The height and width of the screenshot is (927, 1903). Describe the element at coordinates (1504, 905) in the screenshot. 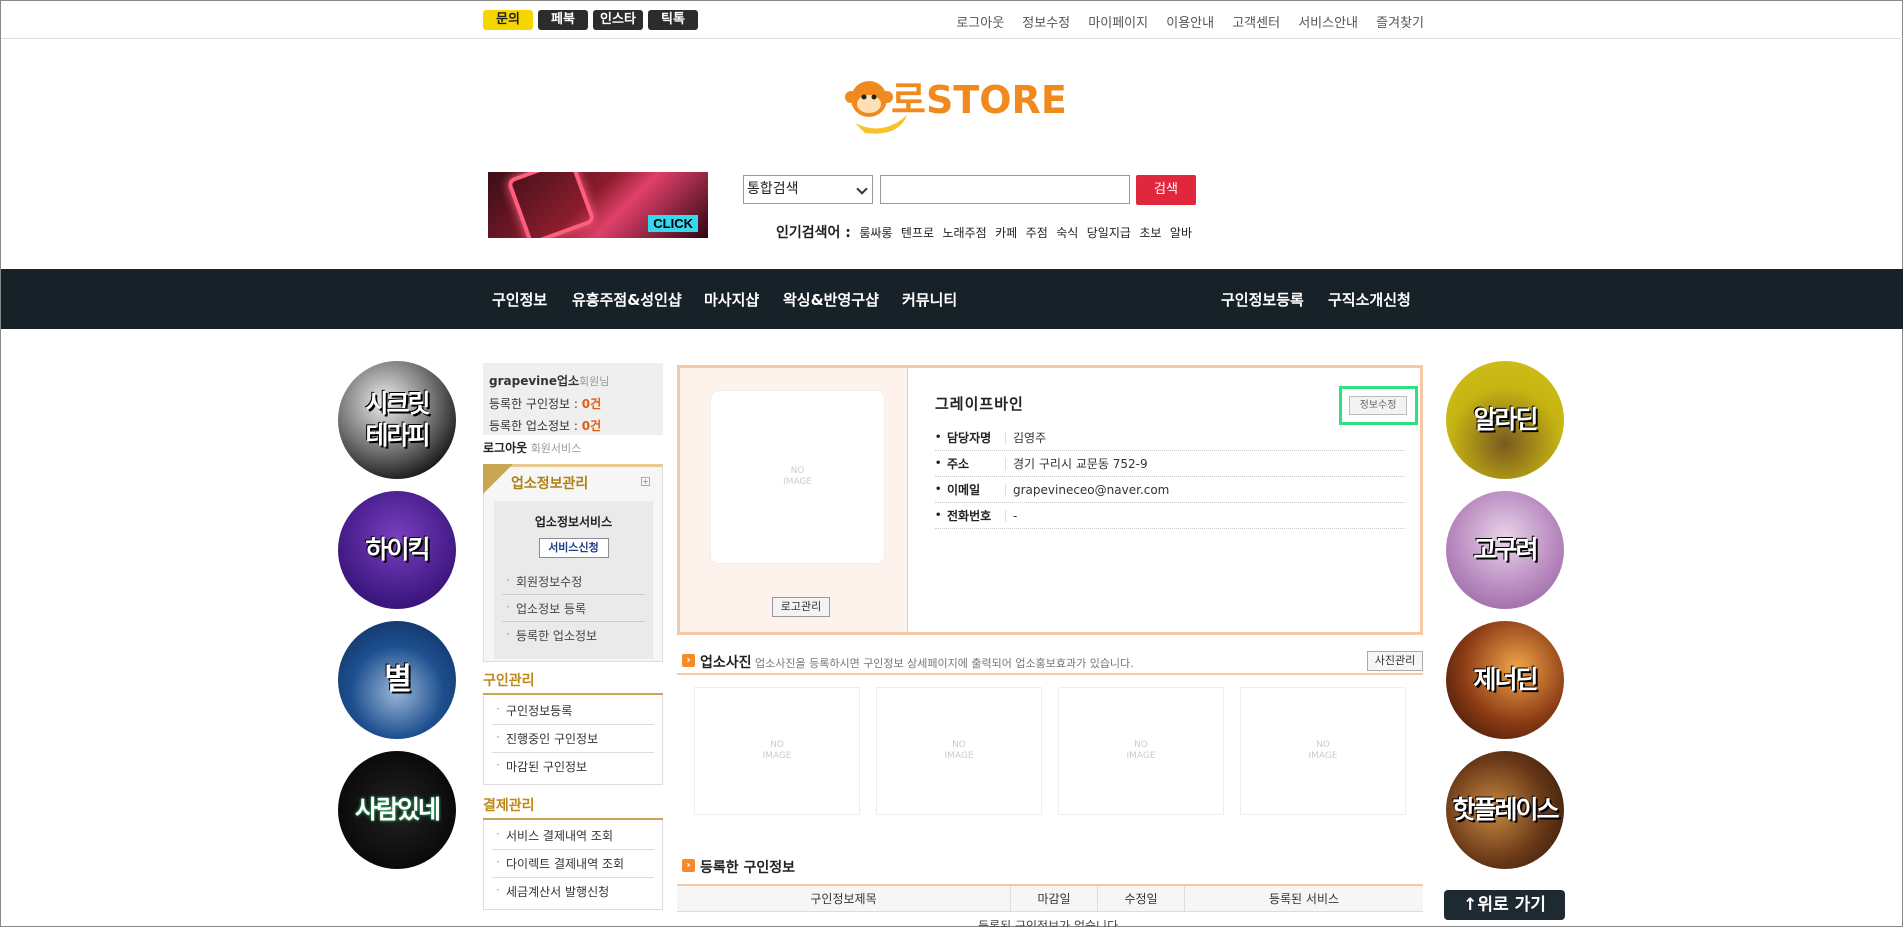

I see `scroll-top-button: ↑위로 가기` at that location.